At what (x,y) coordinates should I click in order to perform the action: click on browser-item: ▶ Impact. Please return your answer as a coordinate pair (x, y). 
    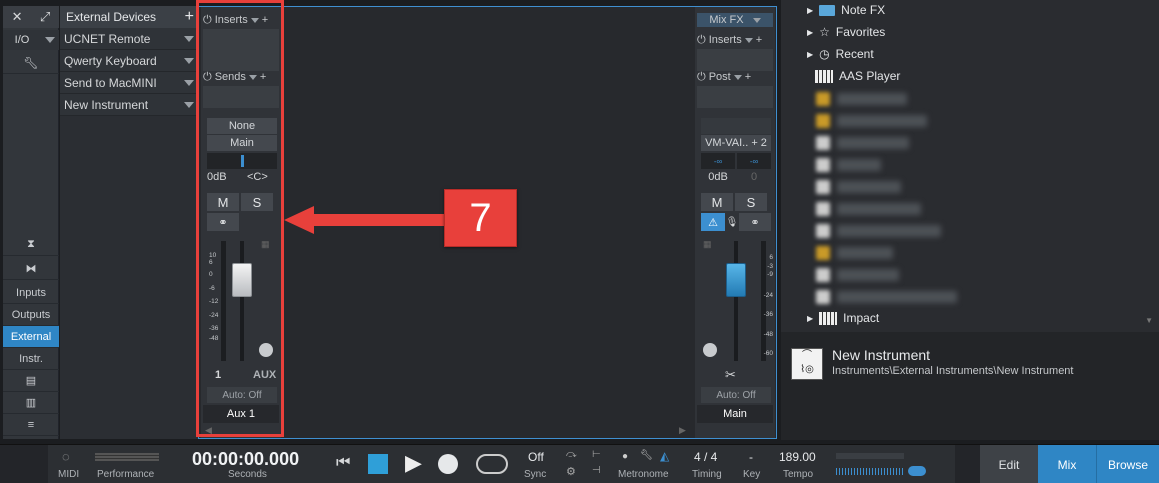
    Looking at the image, I should click on (843, 318).